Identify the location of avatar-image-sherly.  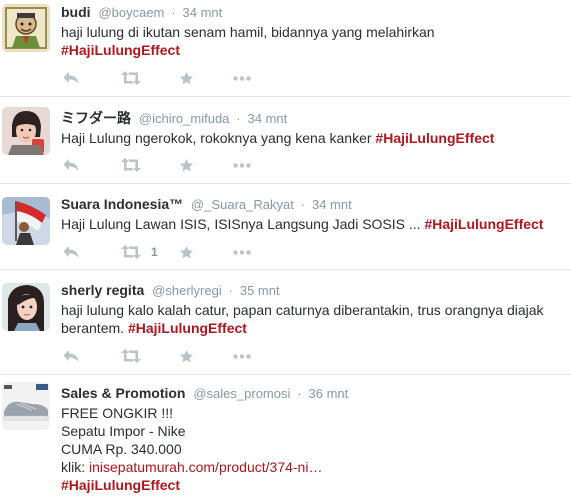
(26, 307).